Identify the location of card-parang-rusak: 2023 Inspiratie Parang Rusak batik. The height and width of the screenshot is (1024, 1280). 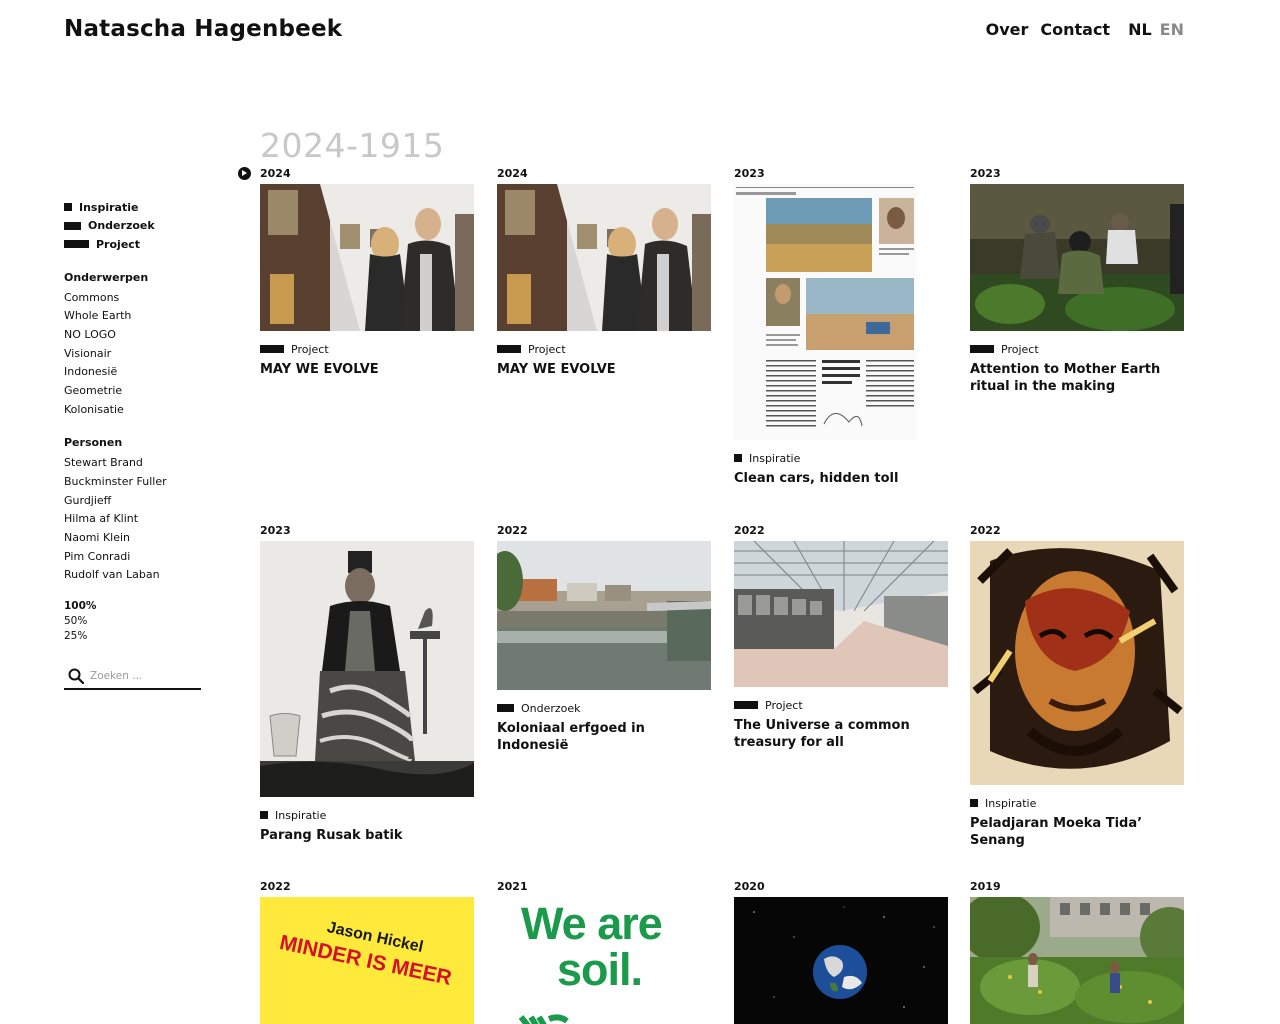
(367, 684).